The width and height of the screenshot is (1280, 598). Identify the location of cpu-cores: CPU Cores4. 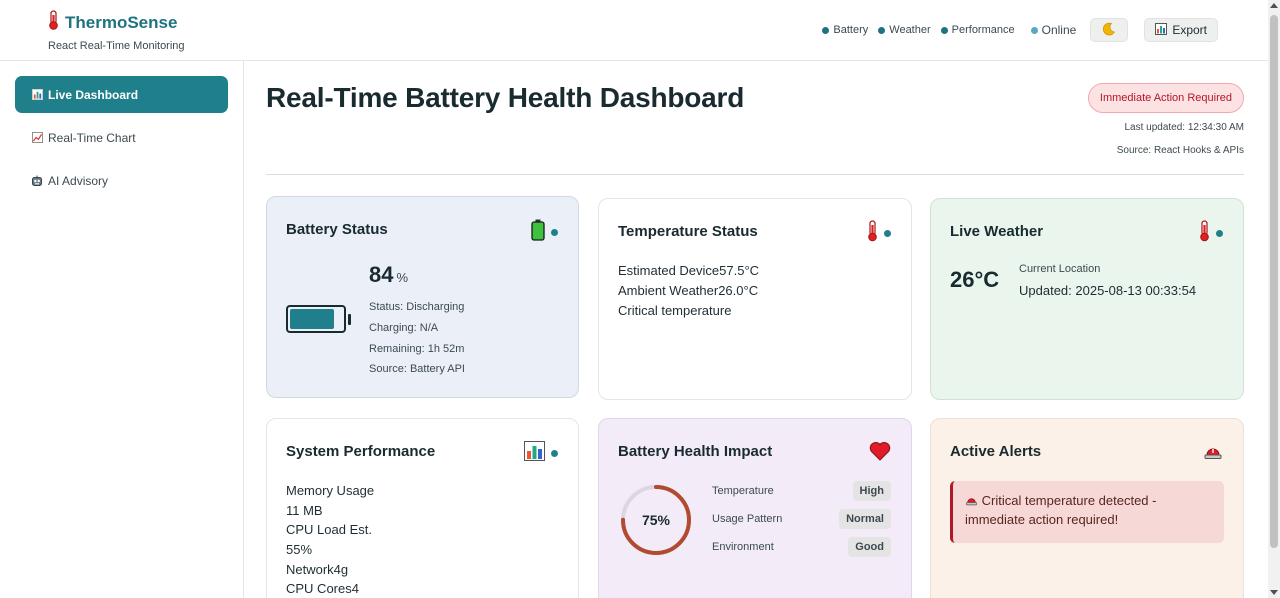
(322, 588).